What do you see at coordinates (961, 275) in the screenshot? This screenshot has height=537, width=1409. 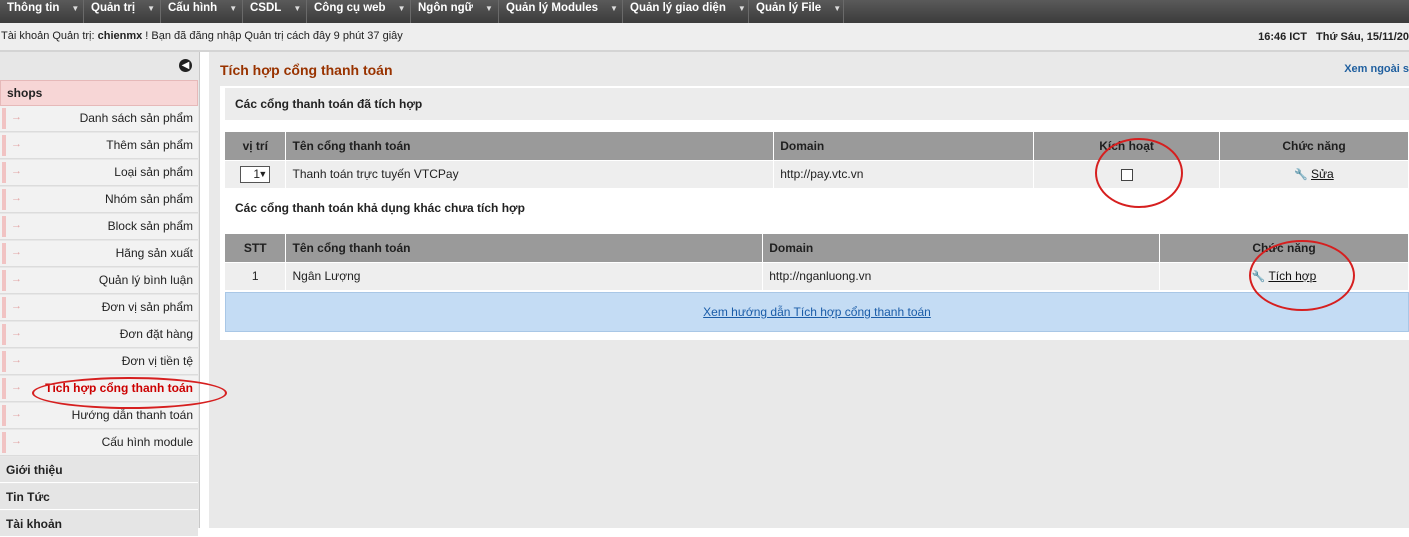 I see `gateway-domain: http://nganluong.vn` at bounding box center [961, 275].